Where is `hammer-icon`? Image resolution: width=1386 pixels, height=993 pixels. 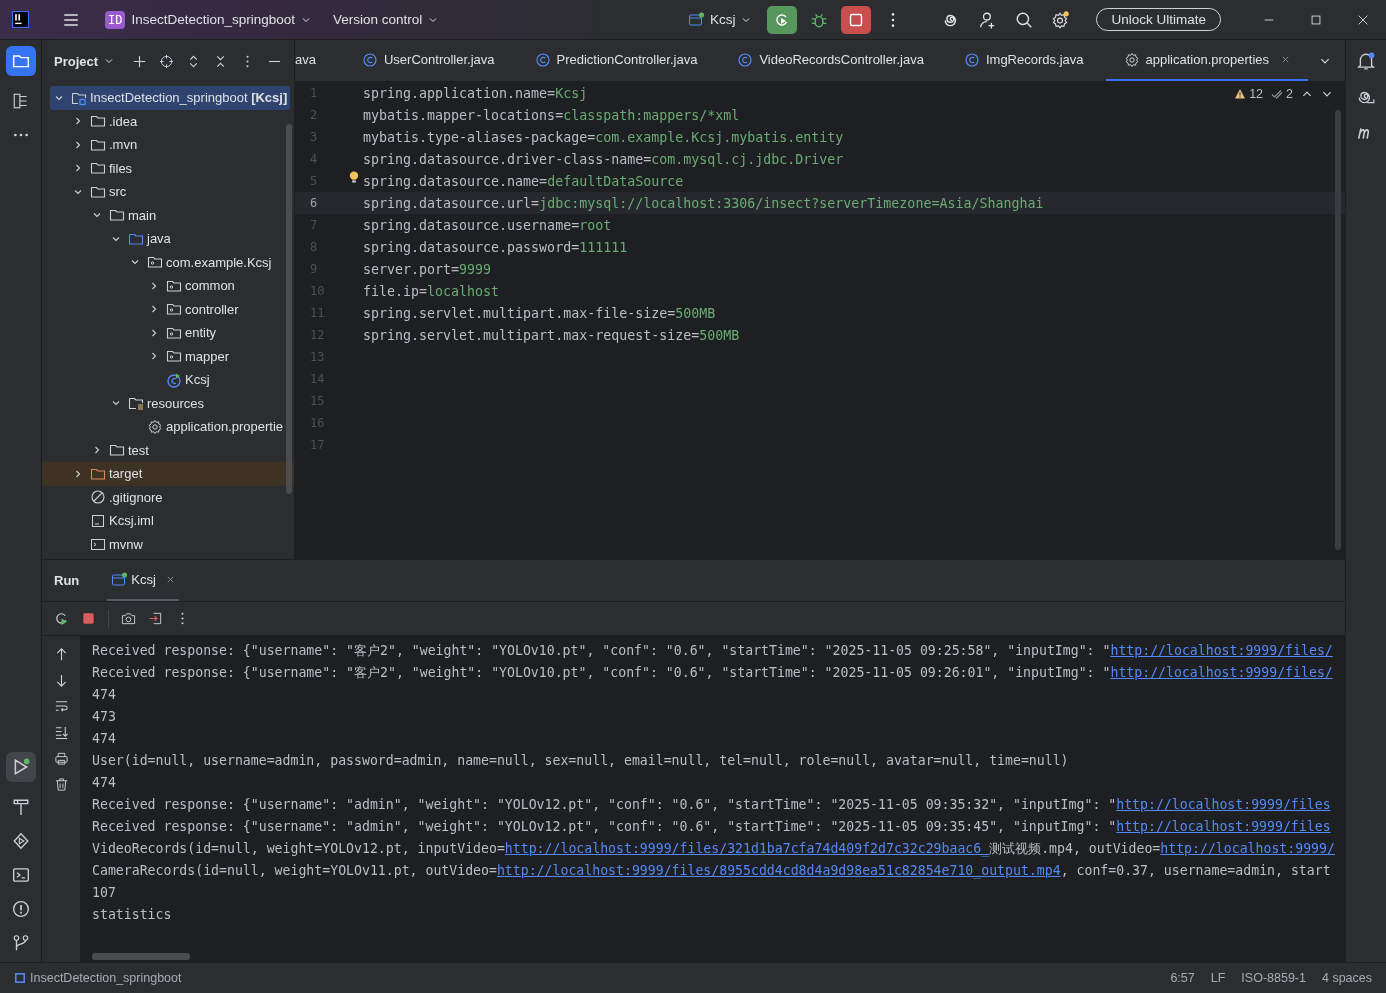 hammer-icon is located at coordinates (20, 807).